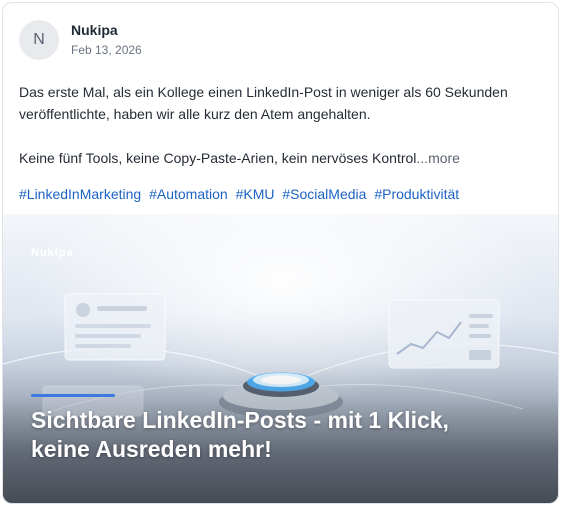 Image resolution: width=563 pixels, height=508 pixels. I want to click on left-dashboard-panel, so click(115, 327).